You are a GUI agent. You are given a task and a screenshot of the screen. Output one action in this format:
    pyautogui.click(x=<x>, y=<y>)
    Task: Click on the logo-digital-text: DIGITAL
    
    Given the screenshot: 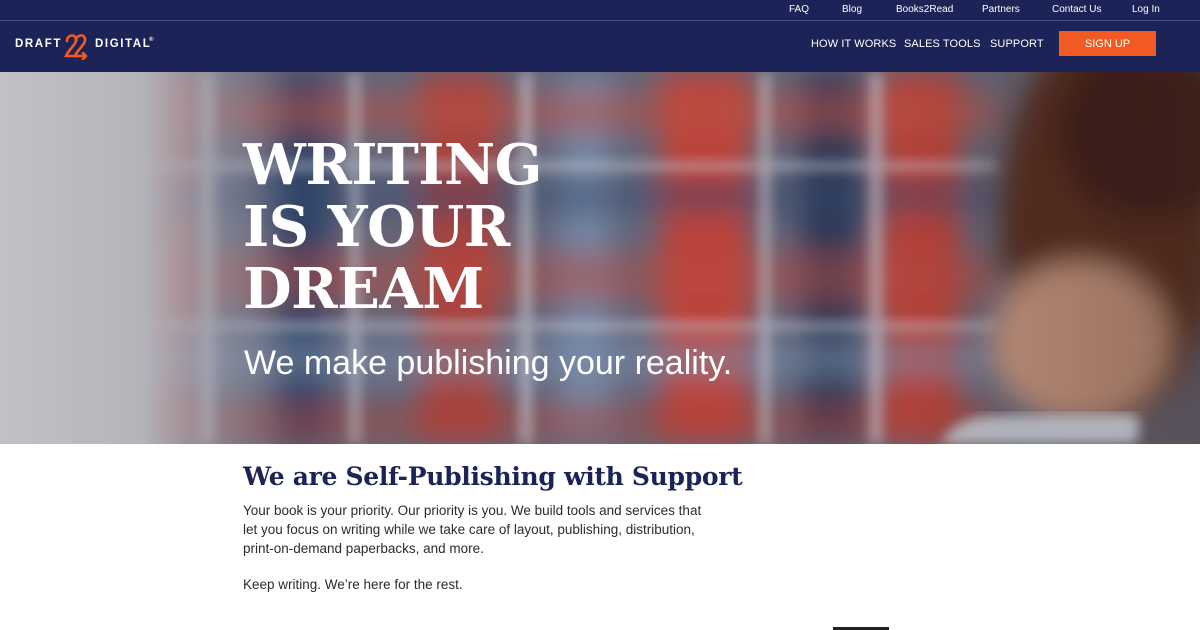 What is the action you would take?
    pyautogui.click(x=123, y=44)
    